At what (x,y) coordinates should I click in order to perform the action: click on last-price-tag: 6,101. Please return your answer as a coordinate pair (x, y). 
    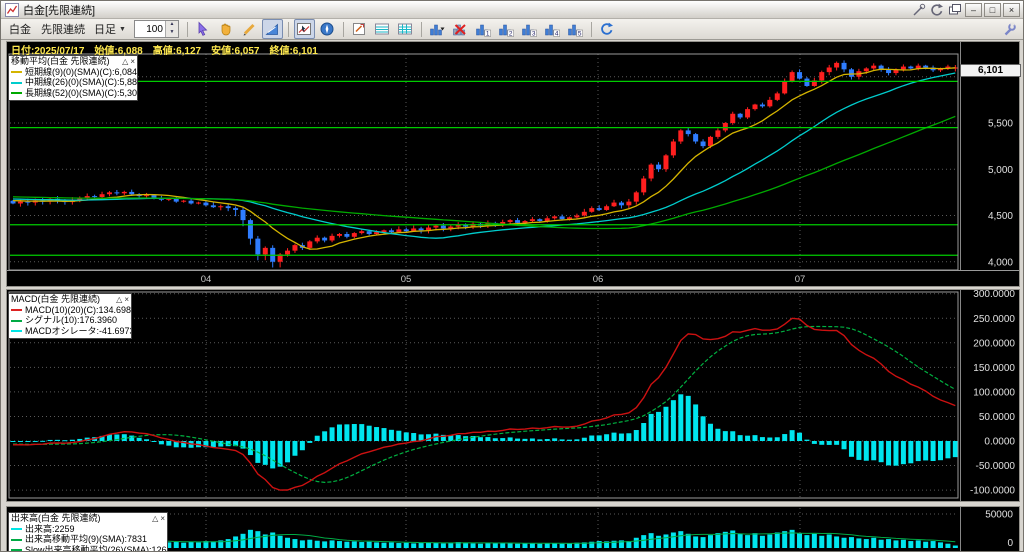
    Looking at the image, I should click on (990, 70).